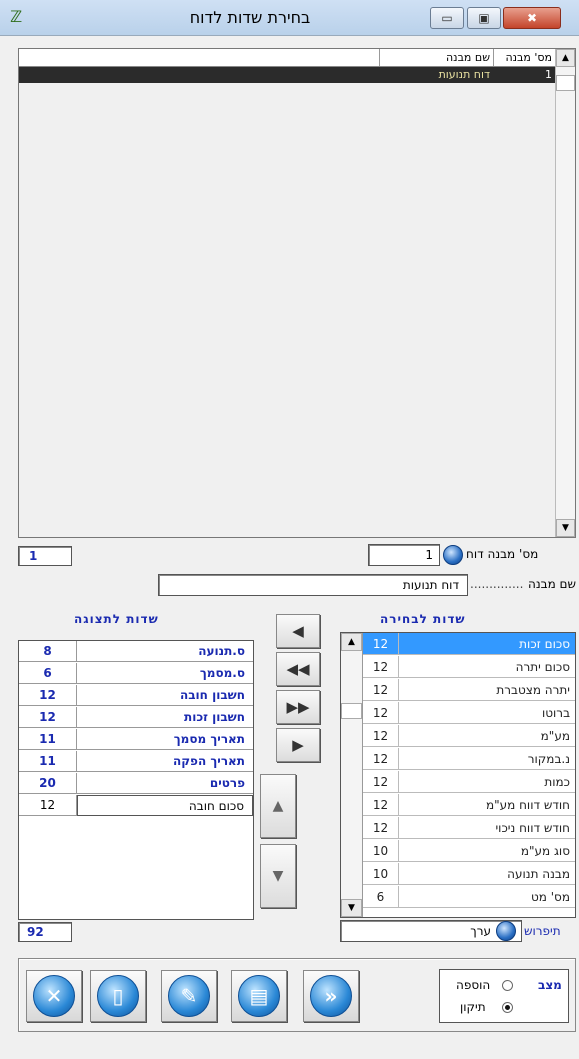 This screenshot has height=1059, width=579. What do you see at coordinates (221, 651) in the screenshot?
I see `field-name: ס.תנועה` at bounding box center [221, 651].